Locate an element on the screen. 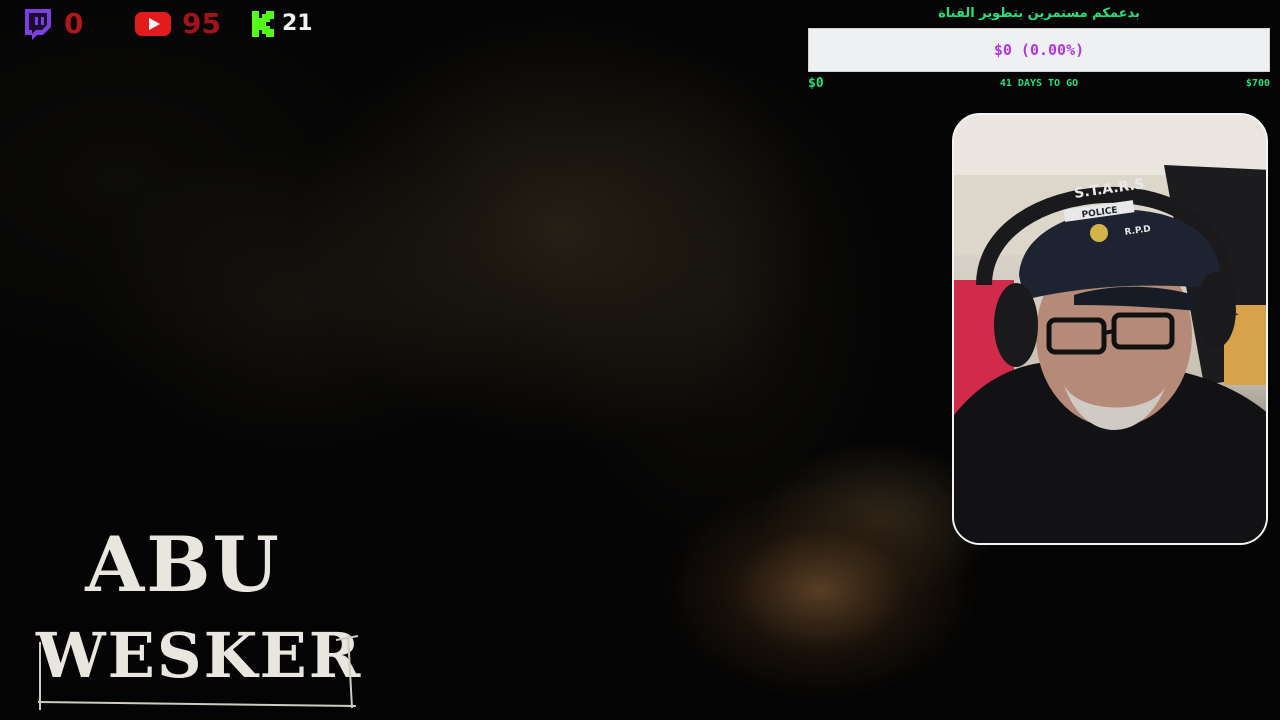 The width and height of the screenshot is (1280, 720). youtube-icon is located at coordinates (153, 24).